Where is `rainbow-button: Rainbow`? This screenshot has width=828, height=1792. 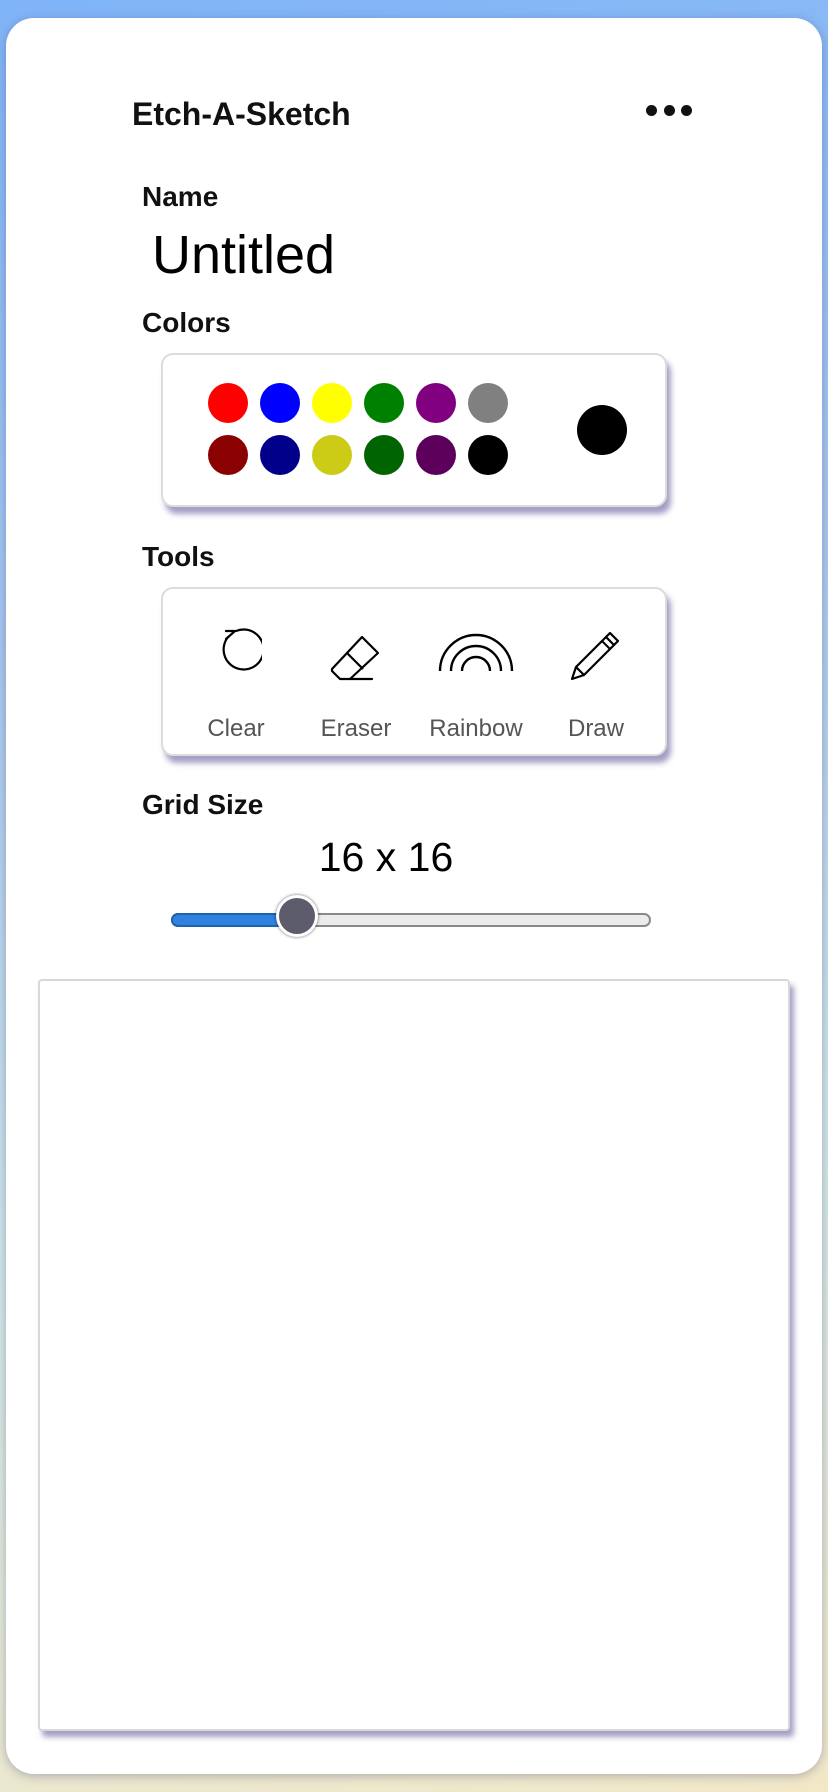
rainbow-button: Rainbow is located at coordinates (476, 671).